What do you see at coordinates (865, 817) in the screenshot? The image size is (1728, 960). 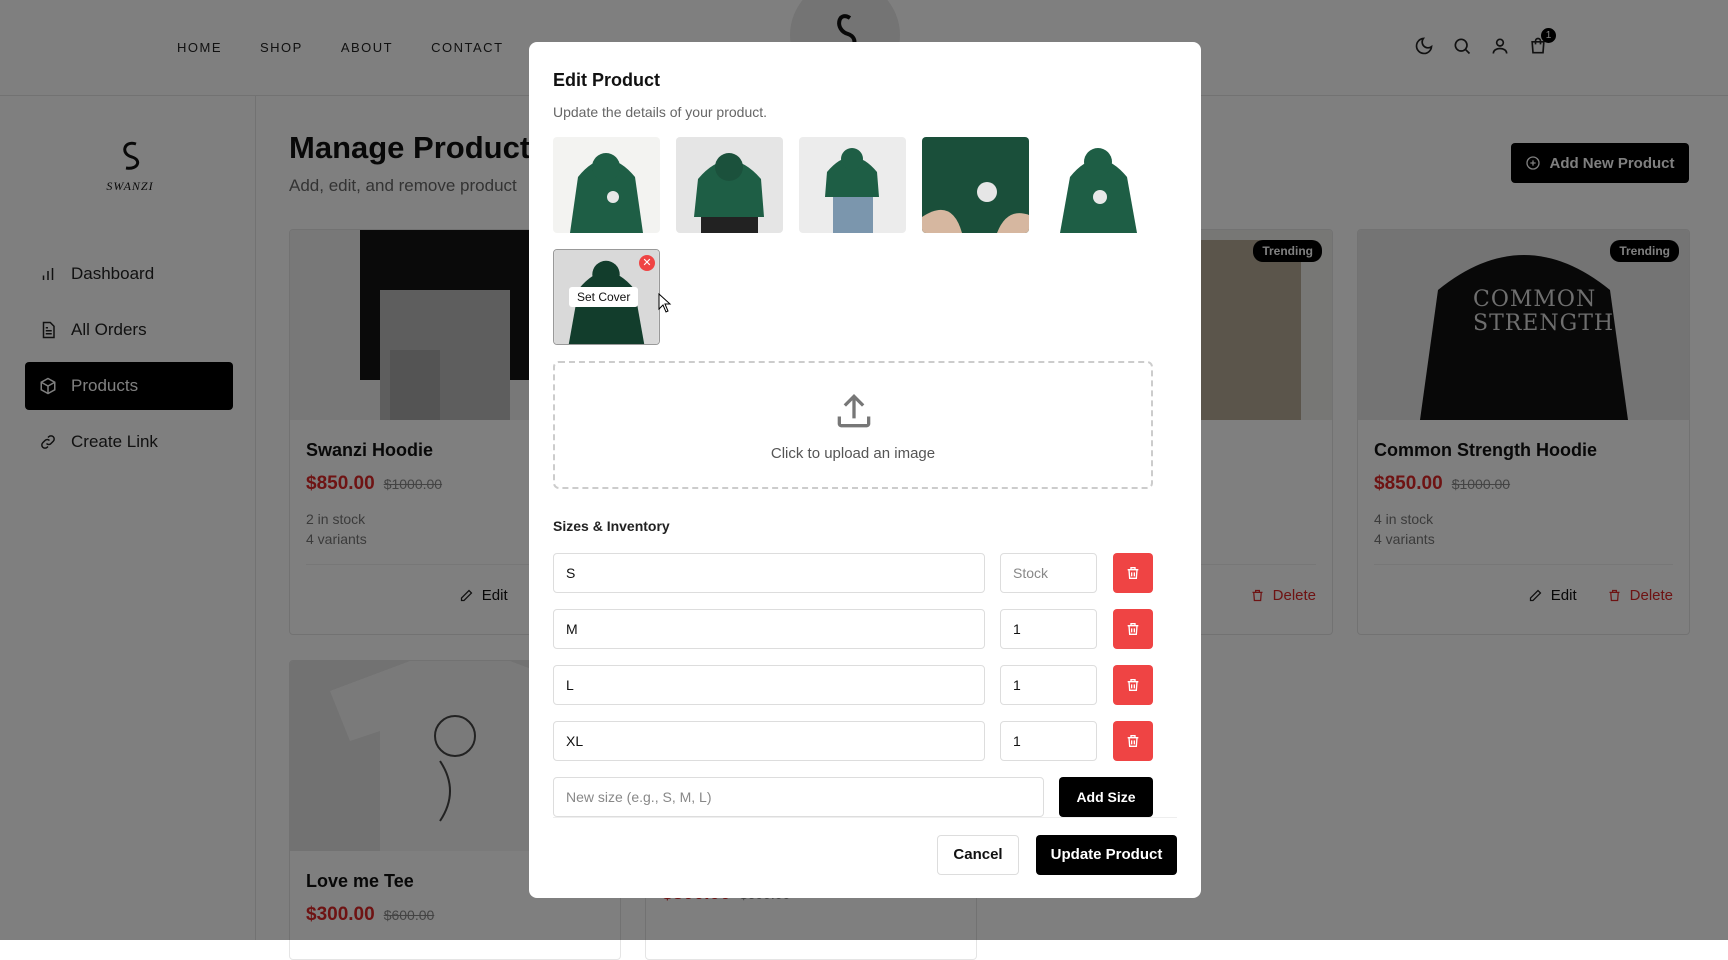 I see `modal-footer-divider` at bounding box center [865, 817].